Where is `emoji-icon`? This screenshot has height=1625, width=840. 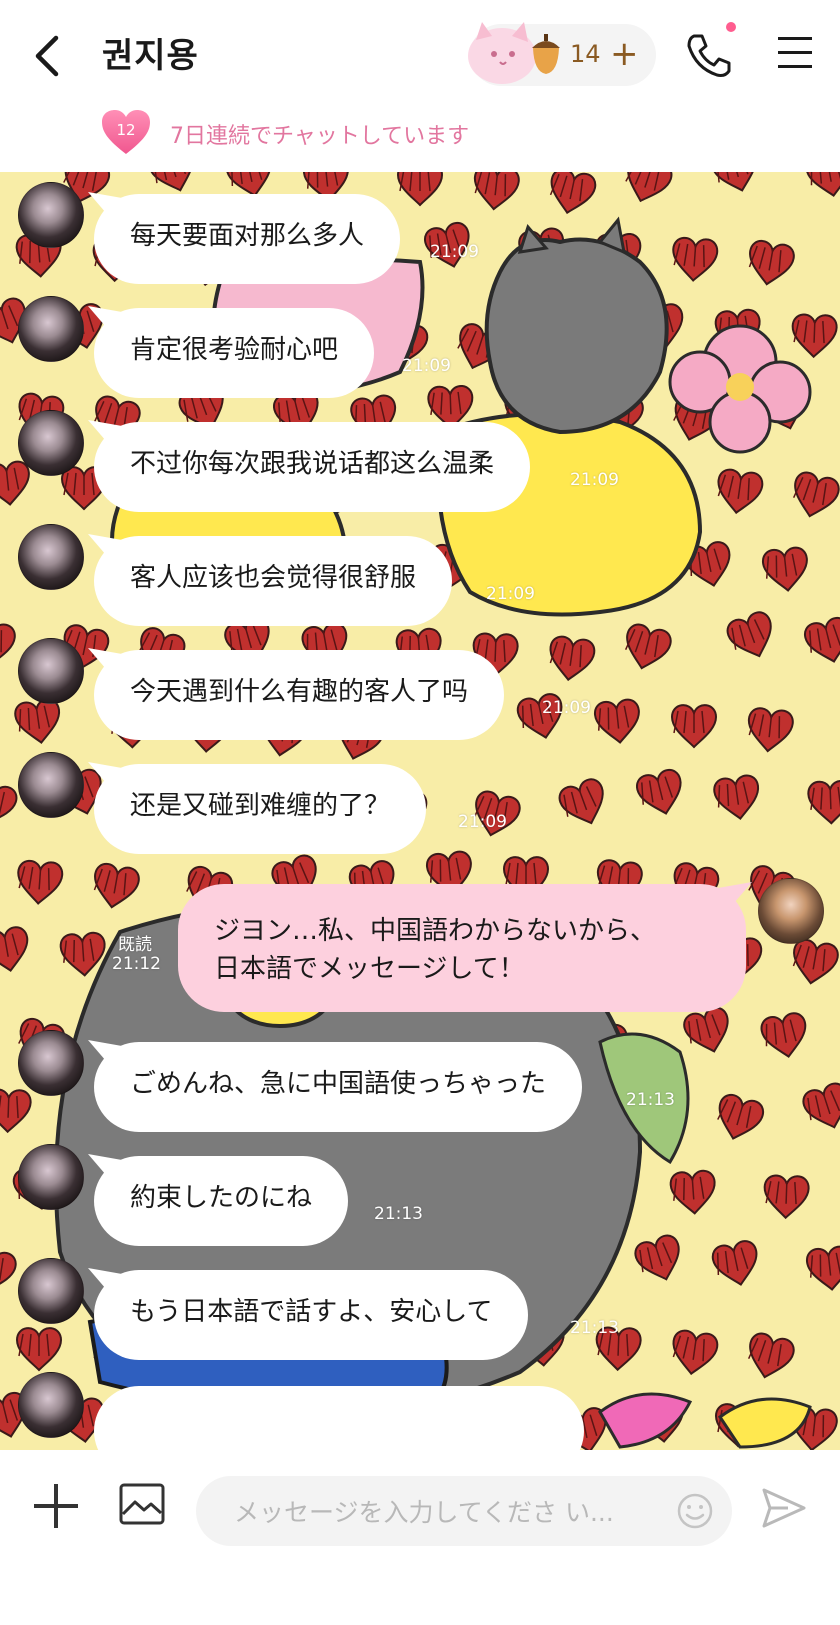 emoji-icon is located at coordinates (695, 1511).